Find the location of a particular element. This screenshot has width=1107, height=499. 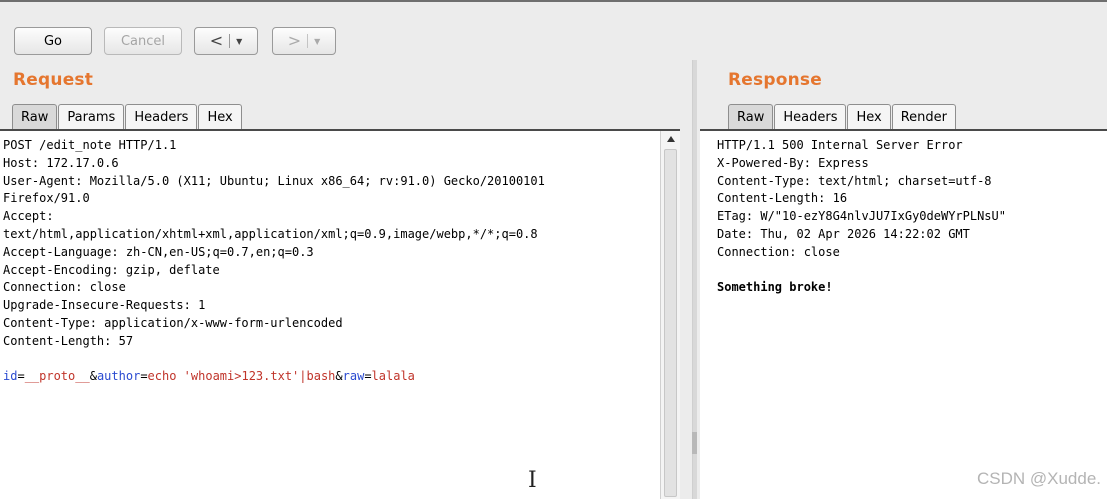

text-cursor-icon: I is located at coordinates (532, 480).